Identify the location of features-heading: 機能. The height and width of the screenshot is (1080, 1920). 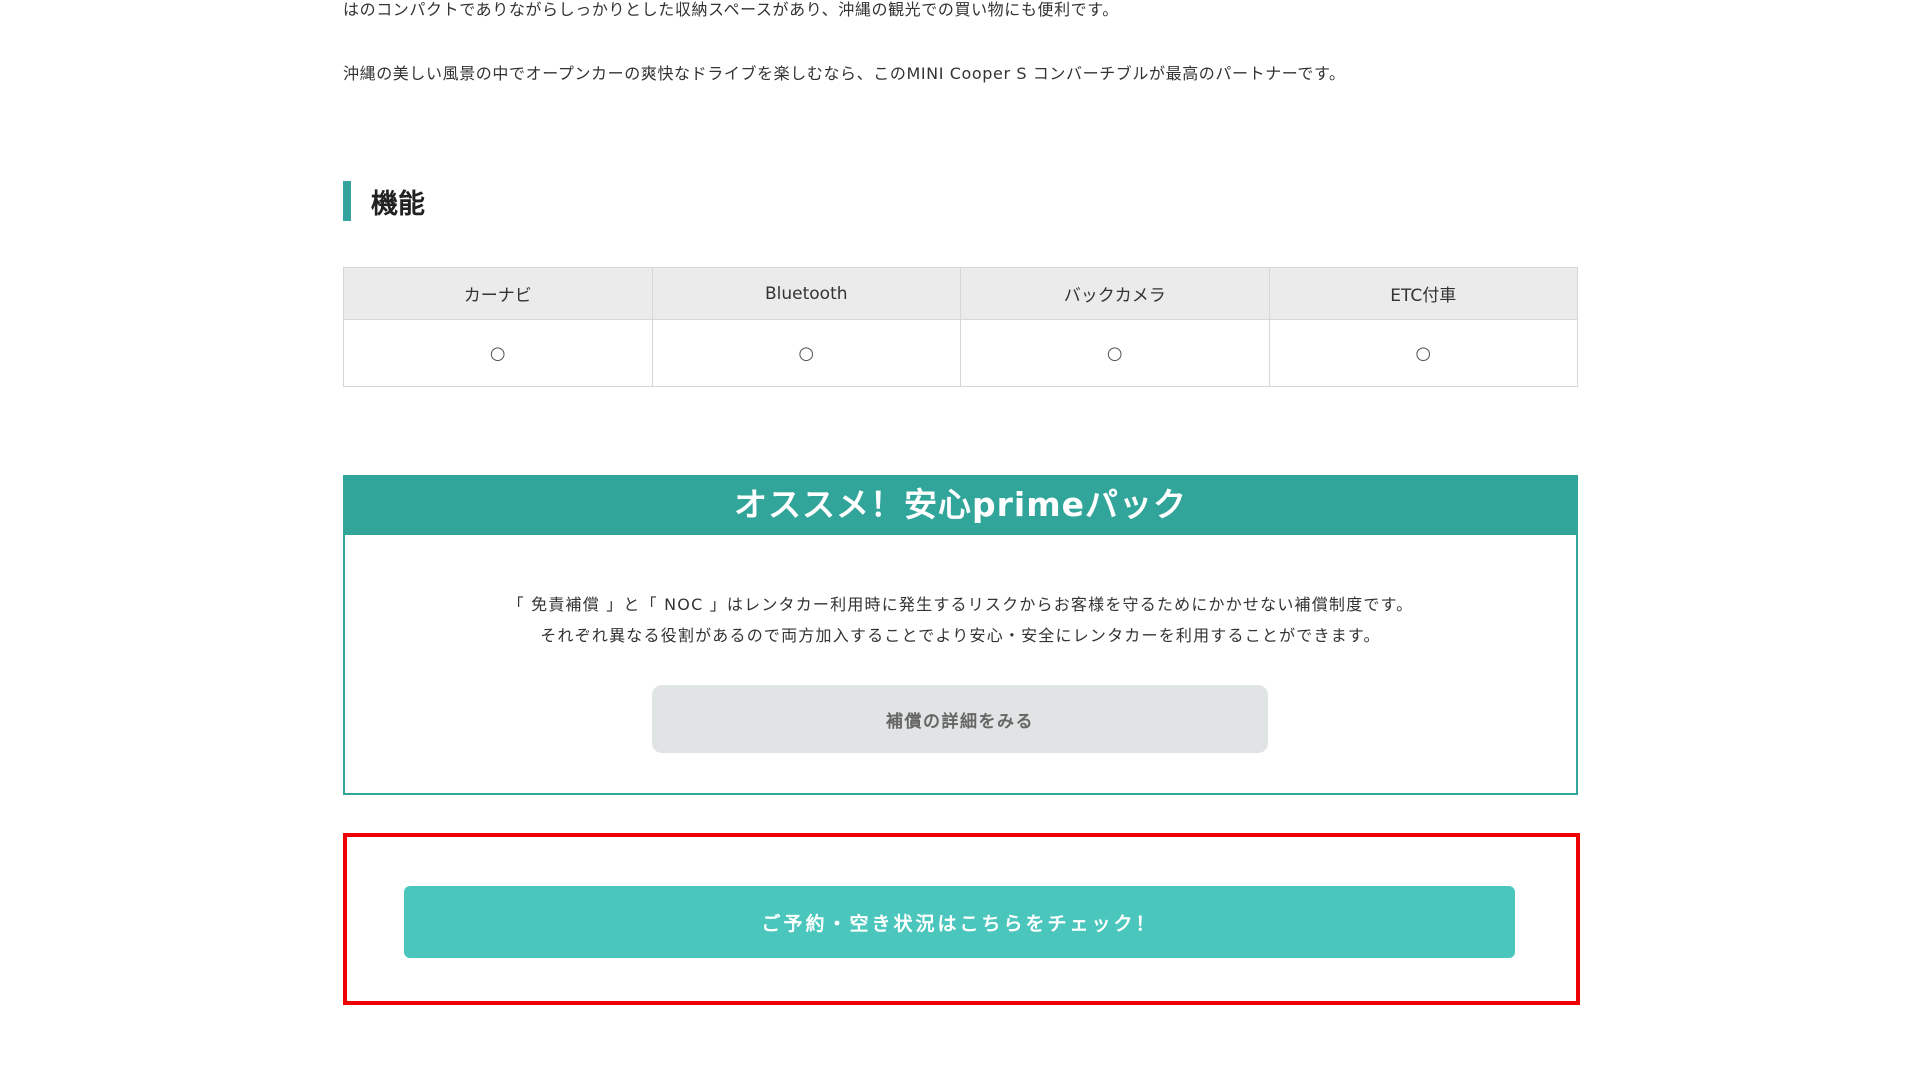
(384, 201).